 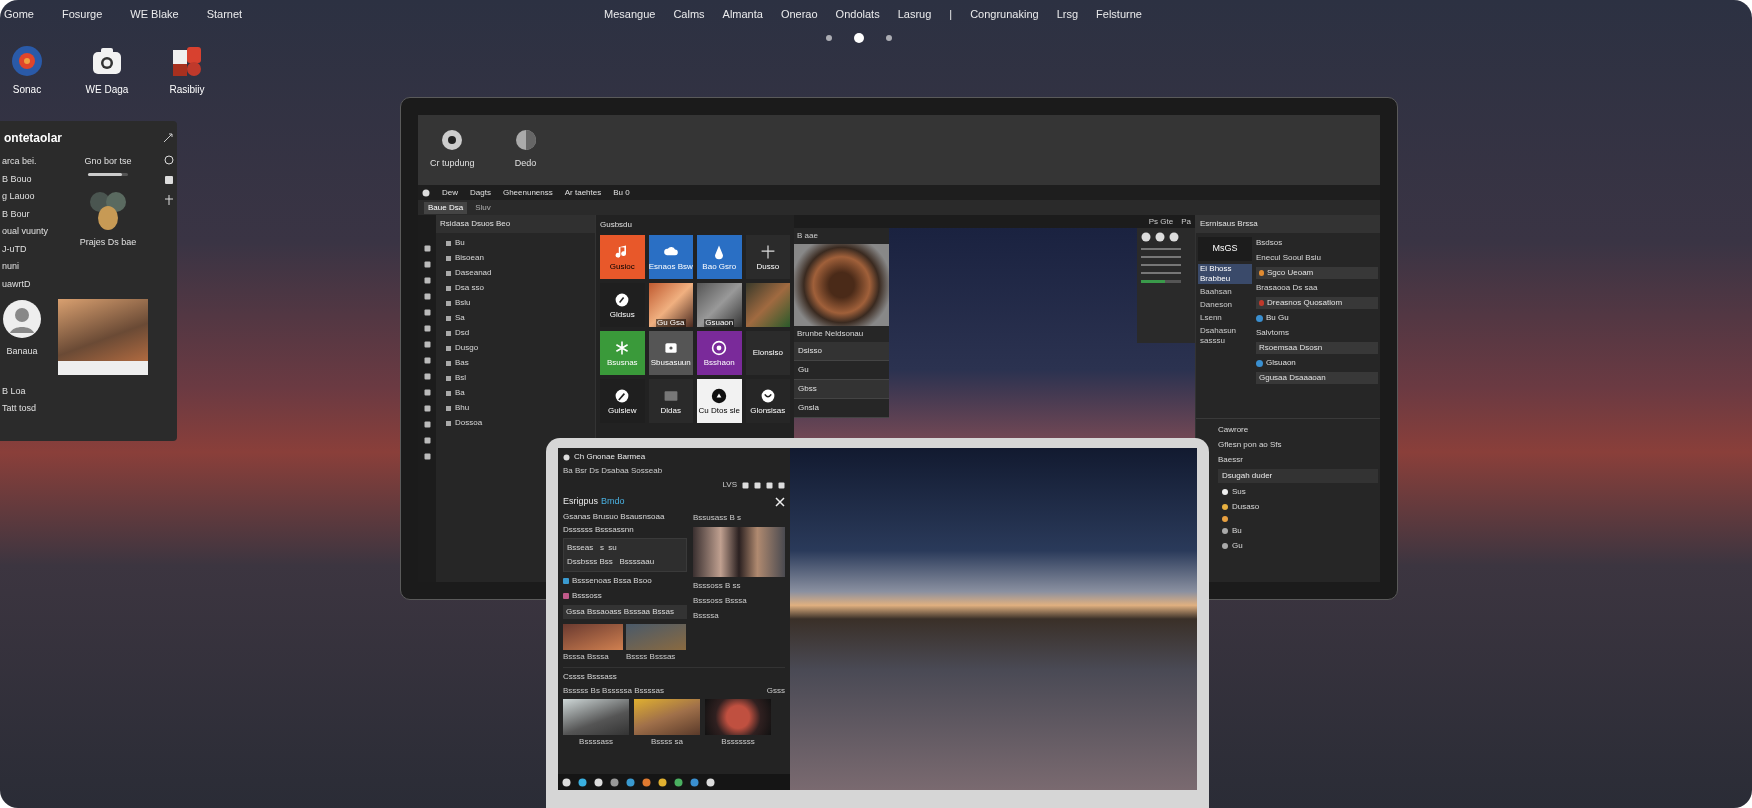 What do you see at coordinates (1004, 14) in the screenshot?
I see `menu-item: Congrunaking` at bounding box center [1004, 14].